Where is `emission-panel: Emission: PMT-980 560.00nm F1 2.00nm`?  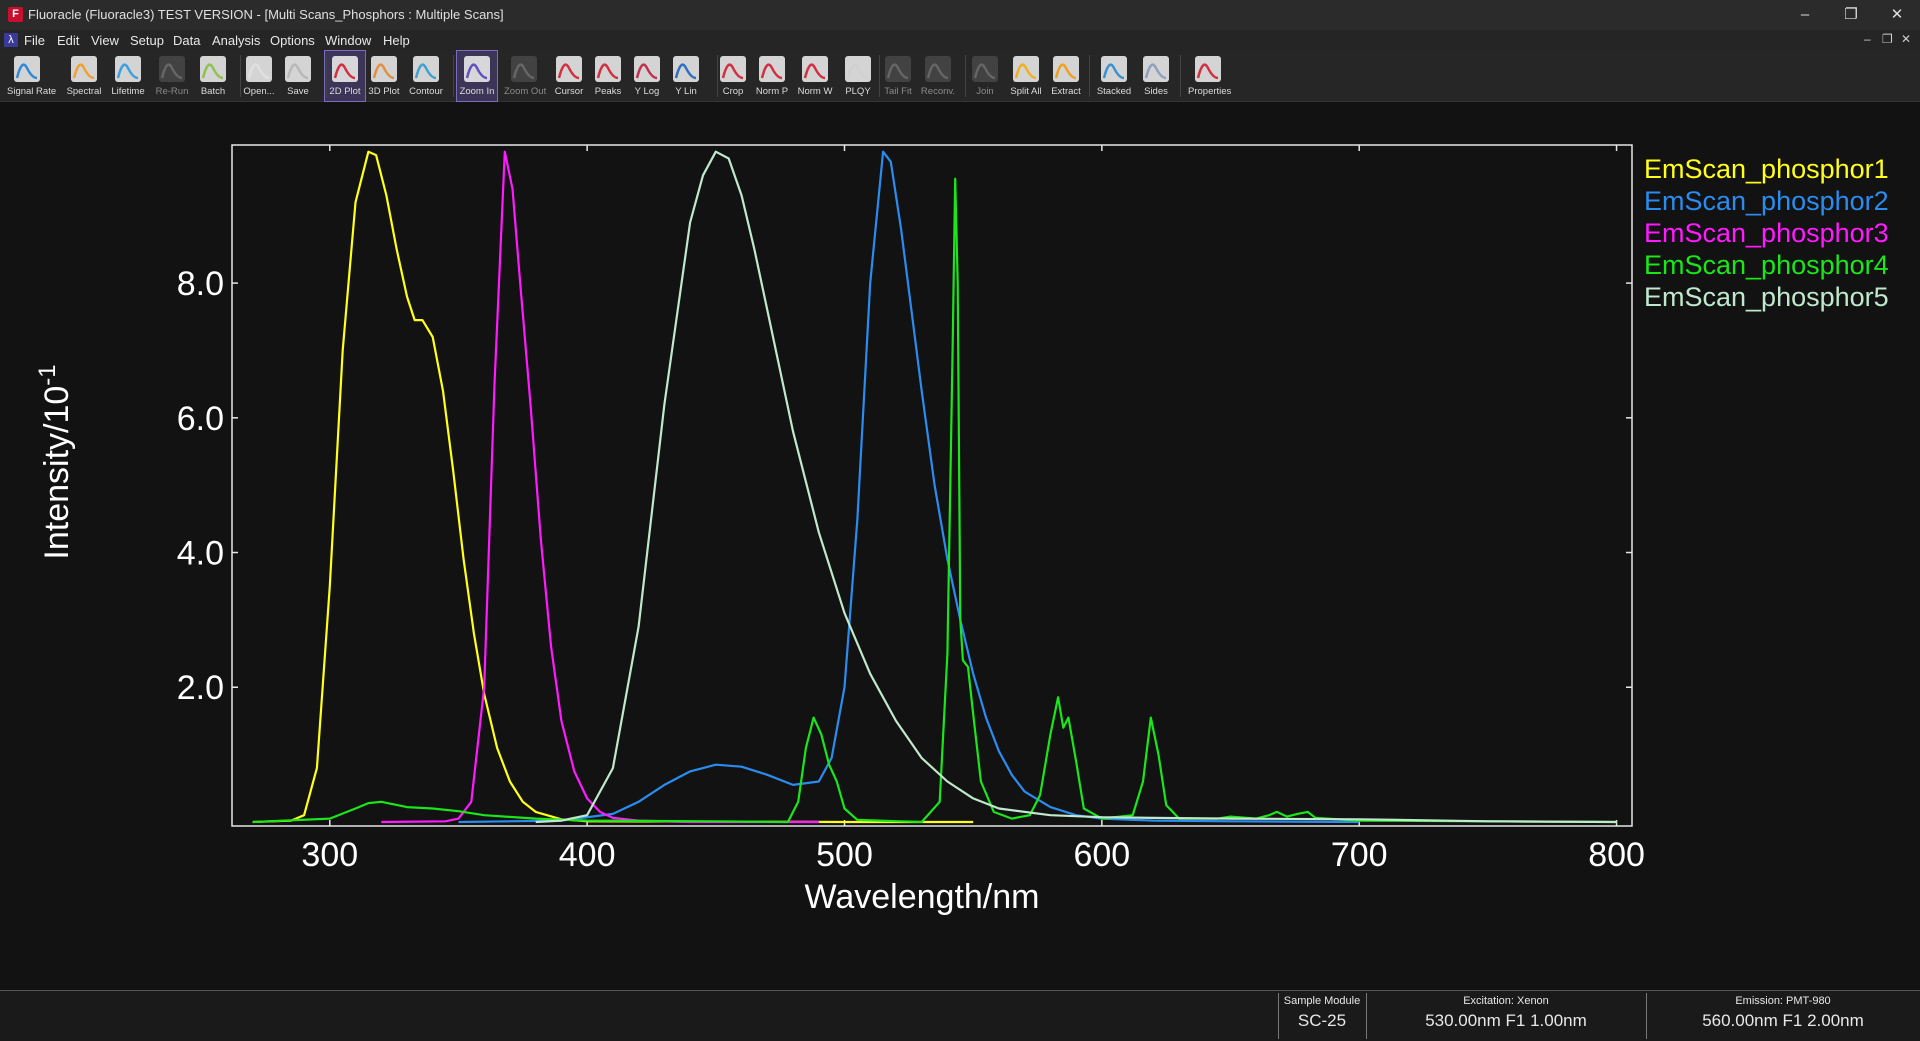 emission-panel: Emission: PMT-980 560.00nm F1 2.00nm is located at coordinates (1782, 1016).